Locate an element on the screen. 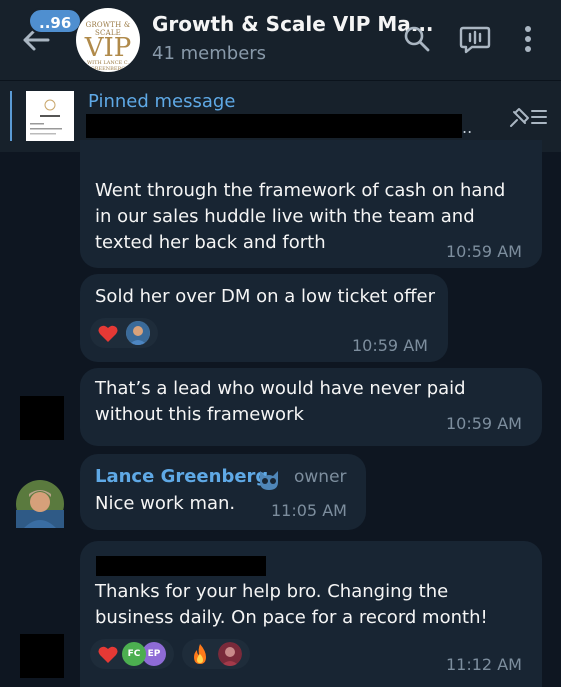 The width and height of the screenshot is (561, 687). sender-name: Lance Greenberg is located at coordinates (181, 476).